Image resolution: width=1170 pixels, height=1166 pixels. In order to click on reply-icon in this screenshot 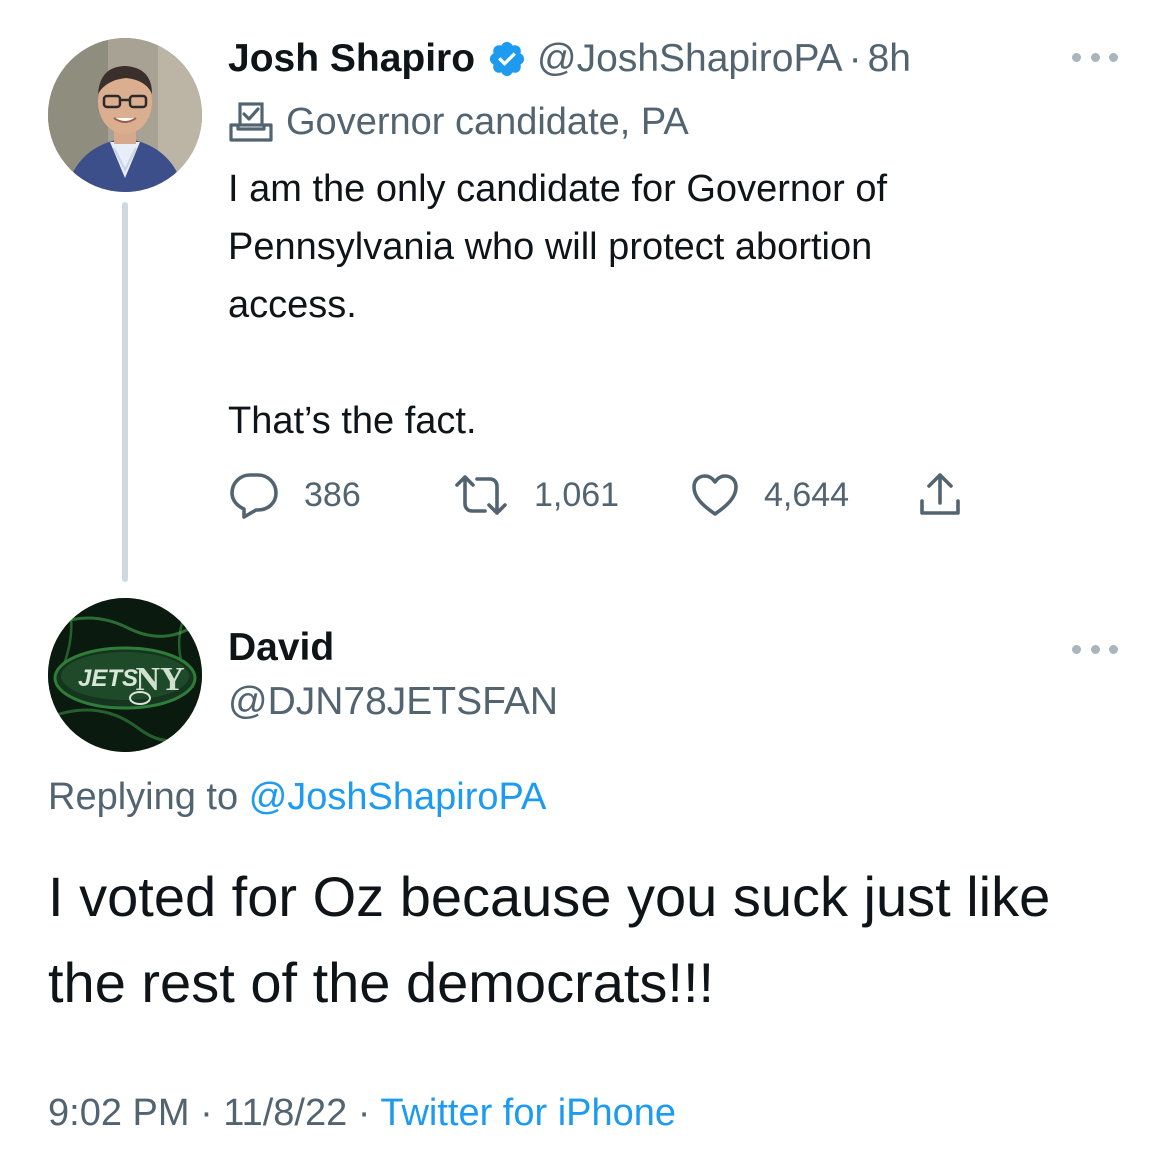, I will do `click(254, 496)`.